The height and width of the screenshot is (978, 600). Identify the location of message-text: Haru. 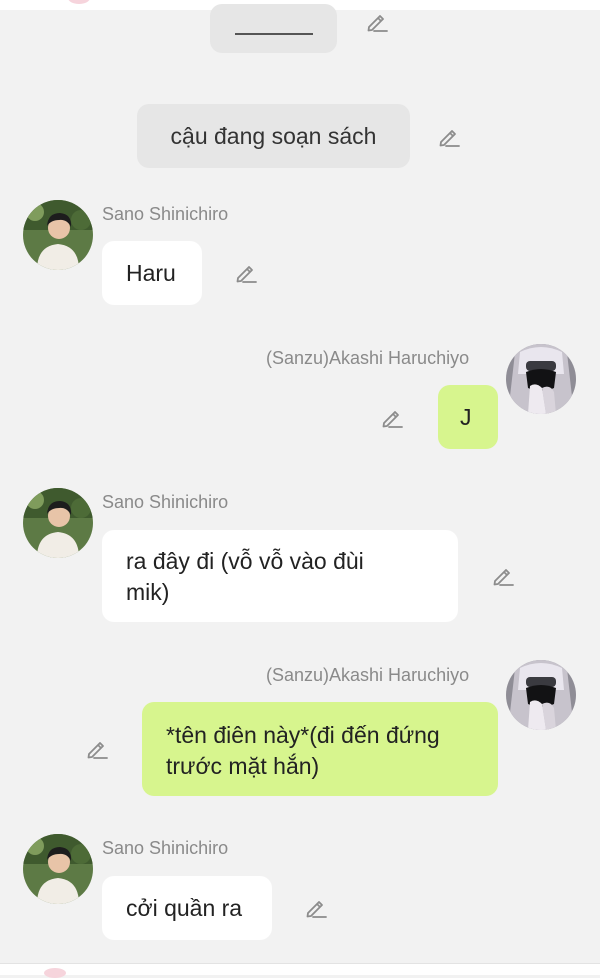
(151, 273).